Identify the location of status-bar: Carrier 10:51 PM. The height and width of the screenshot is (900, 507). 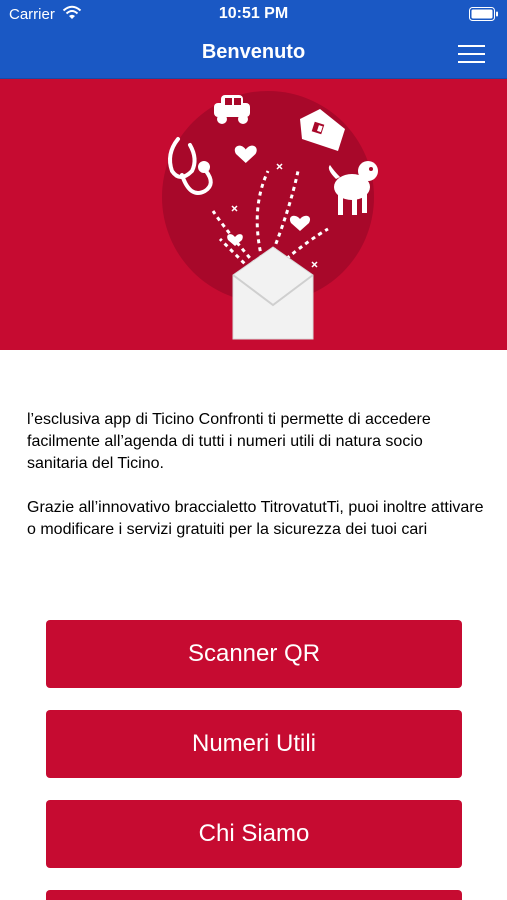
(253, 15).